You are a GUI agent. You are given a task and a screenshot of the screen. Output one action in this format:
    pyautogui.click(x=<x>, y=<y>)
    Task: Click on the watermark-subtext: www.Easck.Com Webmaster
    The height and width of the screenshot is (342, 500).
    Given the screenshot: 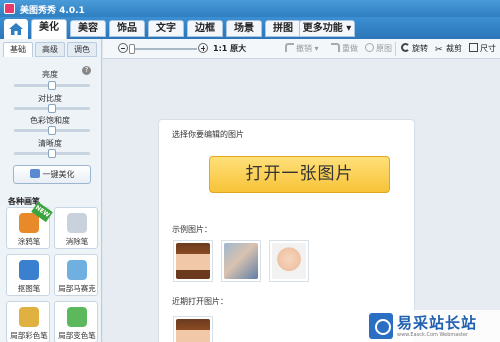 What is the action you would take?
    pyautogui.click(x=433, y=335)
    